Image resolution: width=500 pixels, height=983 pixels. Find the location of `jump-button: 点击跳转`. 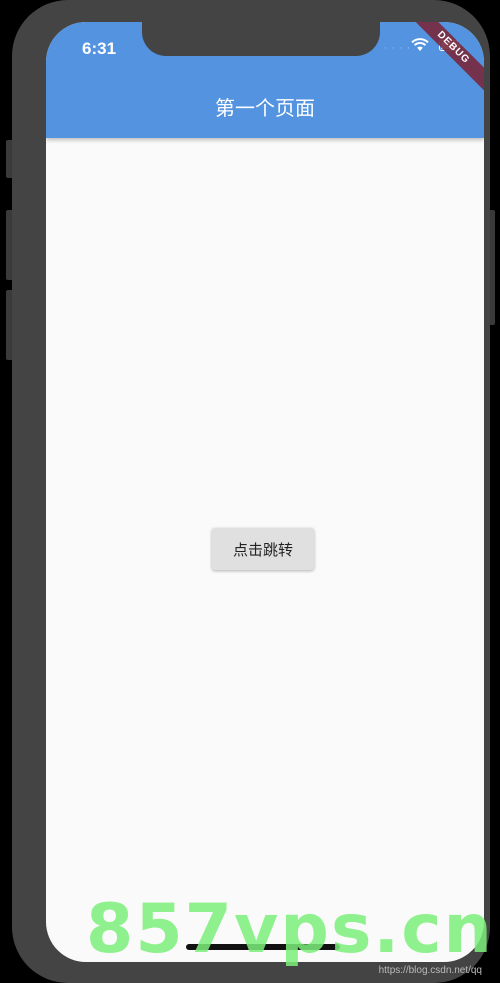

jump-button: 点击跳转 is located at coordinates (263, 549).